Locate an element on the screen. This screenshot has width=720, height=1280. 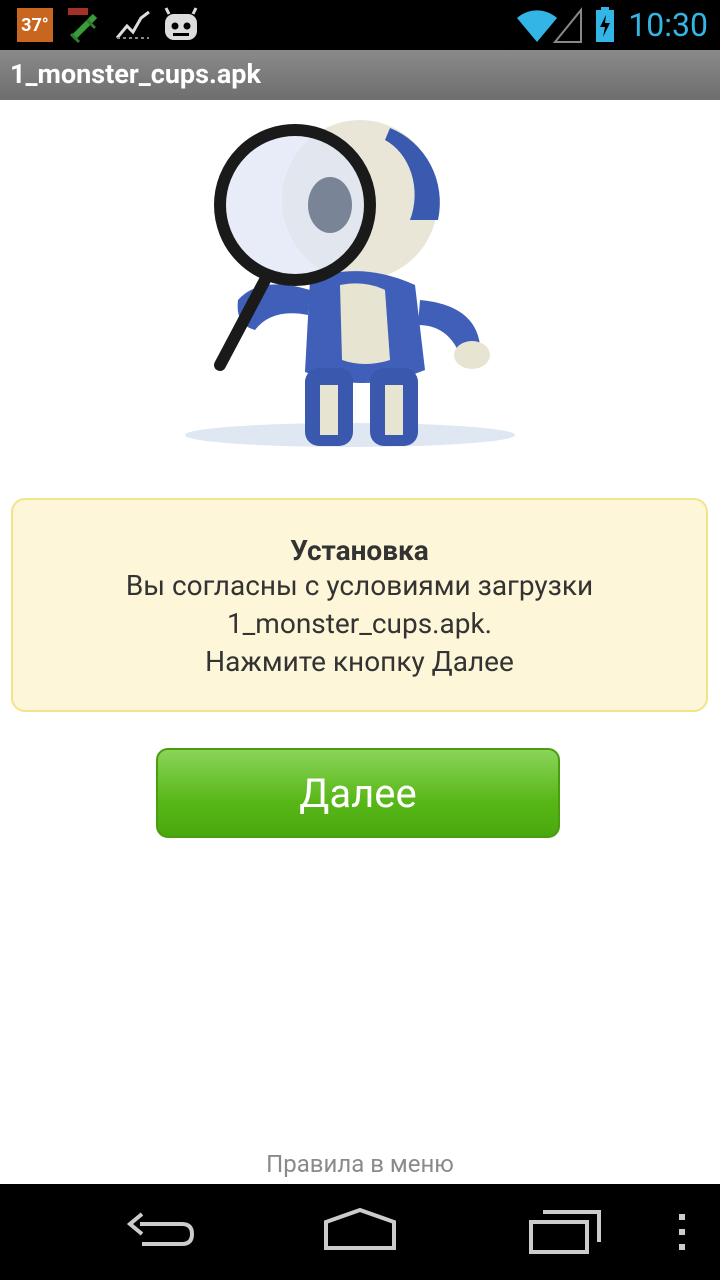
info-heading: Установка is located at coordinates (359, 550).